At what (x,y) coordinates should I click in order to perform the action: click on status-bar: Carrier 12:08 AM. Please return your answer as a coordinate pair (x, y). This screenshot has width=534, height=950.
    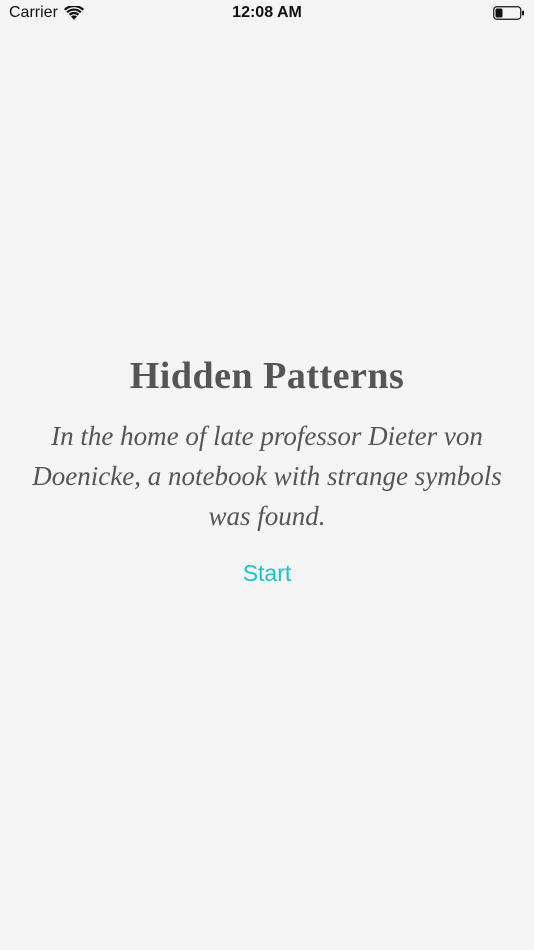
    Looking at the image, I should click on (267, 14).